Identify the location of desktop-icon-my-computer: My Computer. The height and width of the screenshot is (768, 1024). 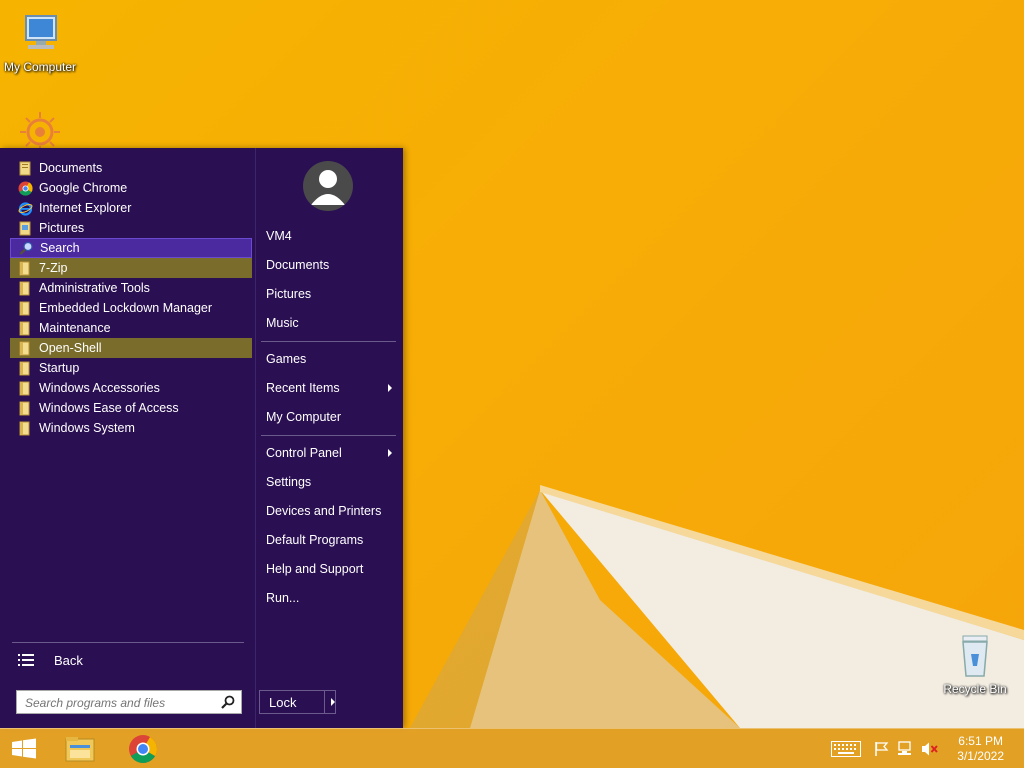
(40, 42).